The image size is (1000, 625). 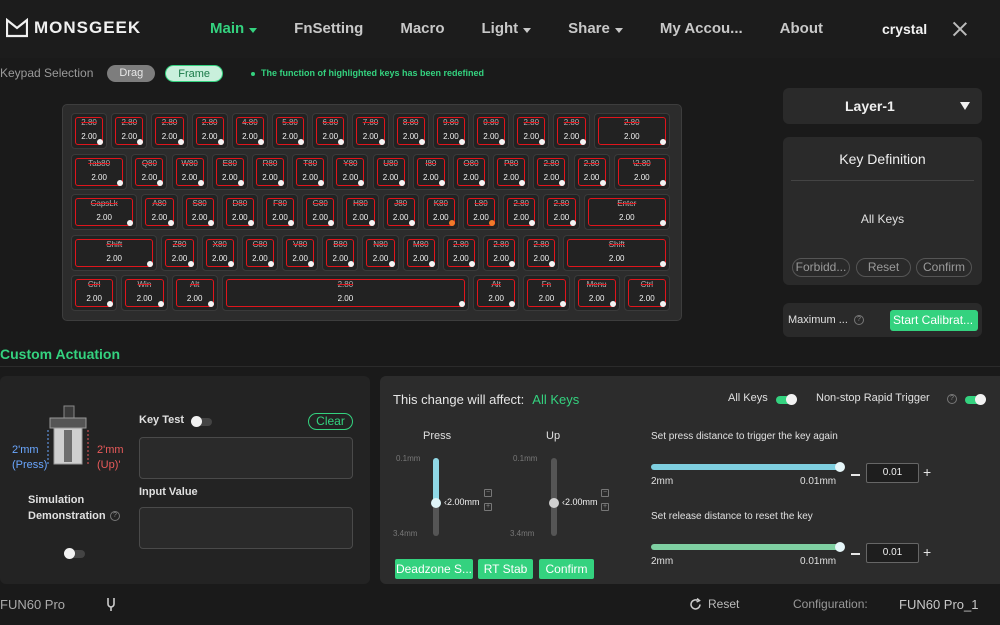 I want to click on key: T80 2.00, so click(x=310, y=171).